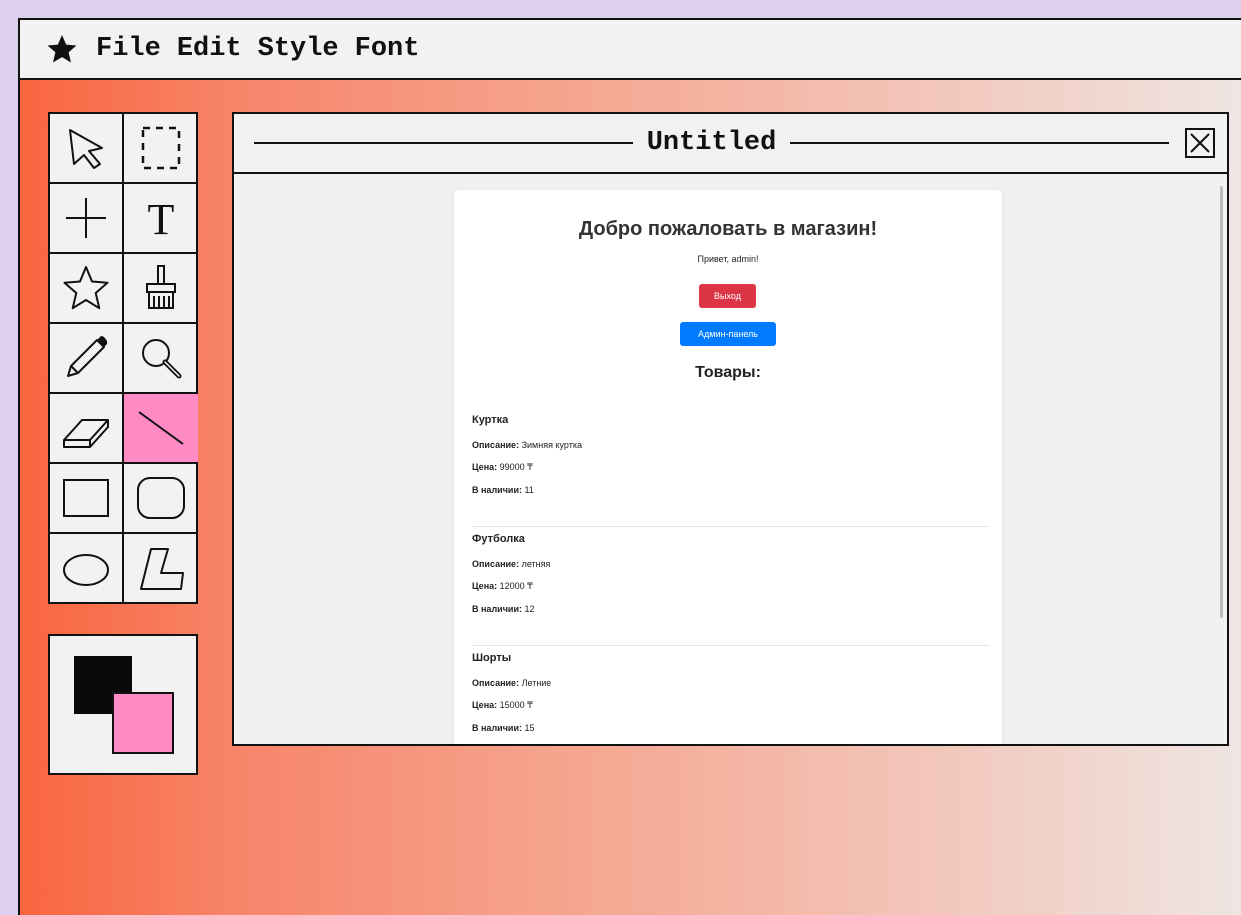 This screenshot has height=915, width=1241. I want to click on rounded-rectangle-icon, so click(161, 498).